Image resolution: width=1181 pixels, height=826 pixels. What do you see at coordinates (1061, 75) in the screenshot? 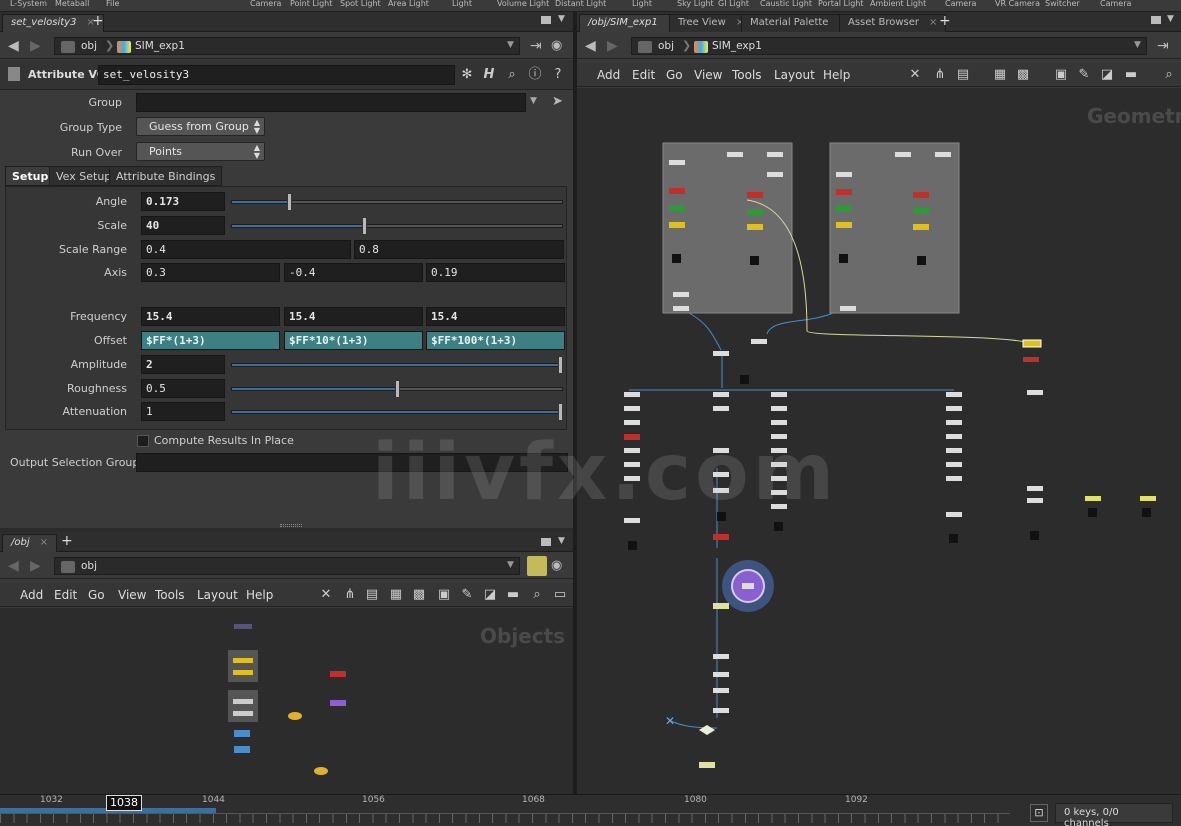
I see `layout-icon: ▣` at bounding box center [1061, 75].